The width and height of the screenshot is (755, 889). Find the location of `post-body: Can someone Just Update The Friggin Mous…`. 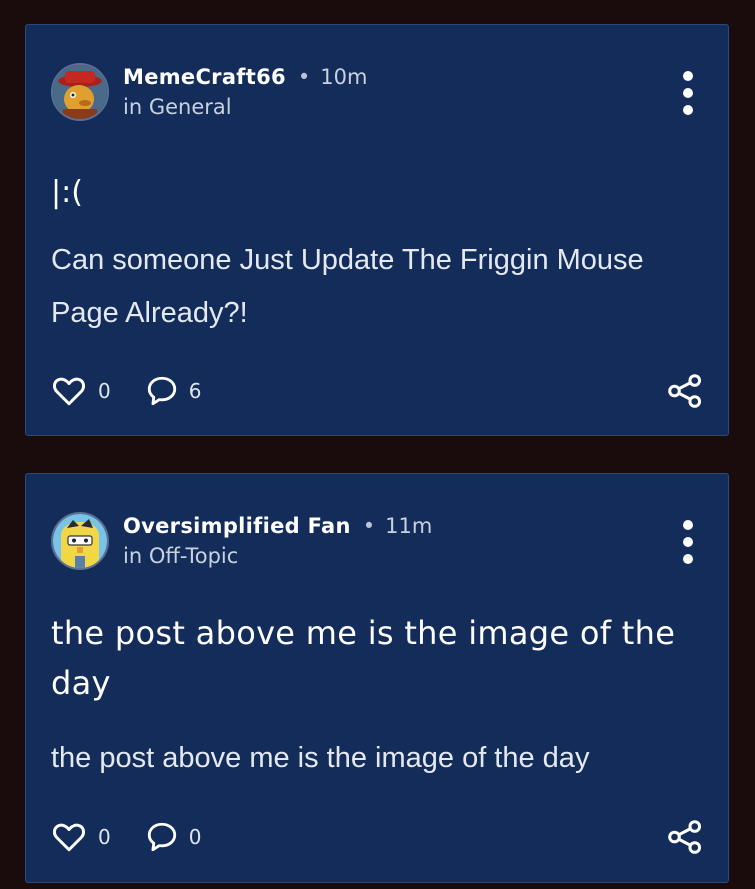

post-body: Can someone Just Update The Friggin Mous… is located at coordinates (361, 287).